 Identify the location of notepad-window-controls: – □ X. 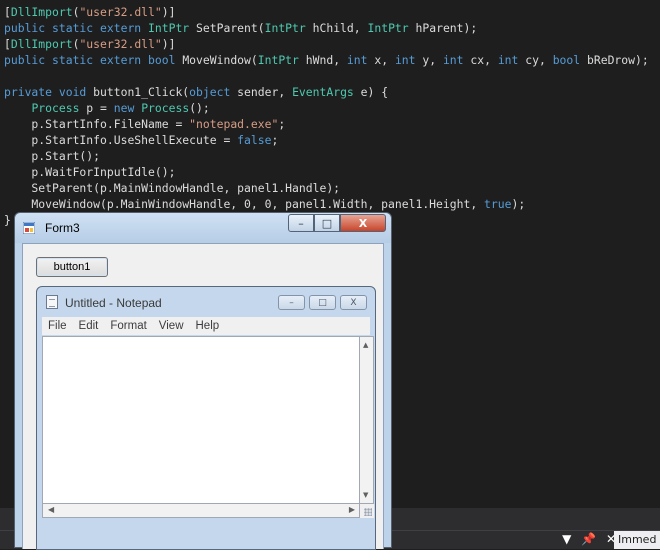
(322, 302).